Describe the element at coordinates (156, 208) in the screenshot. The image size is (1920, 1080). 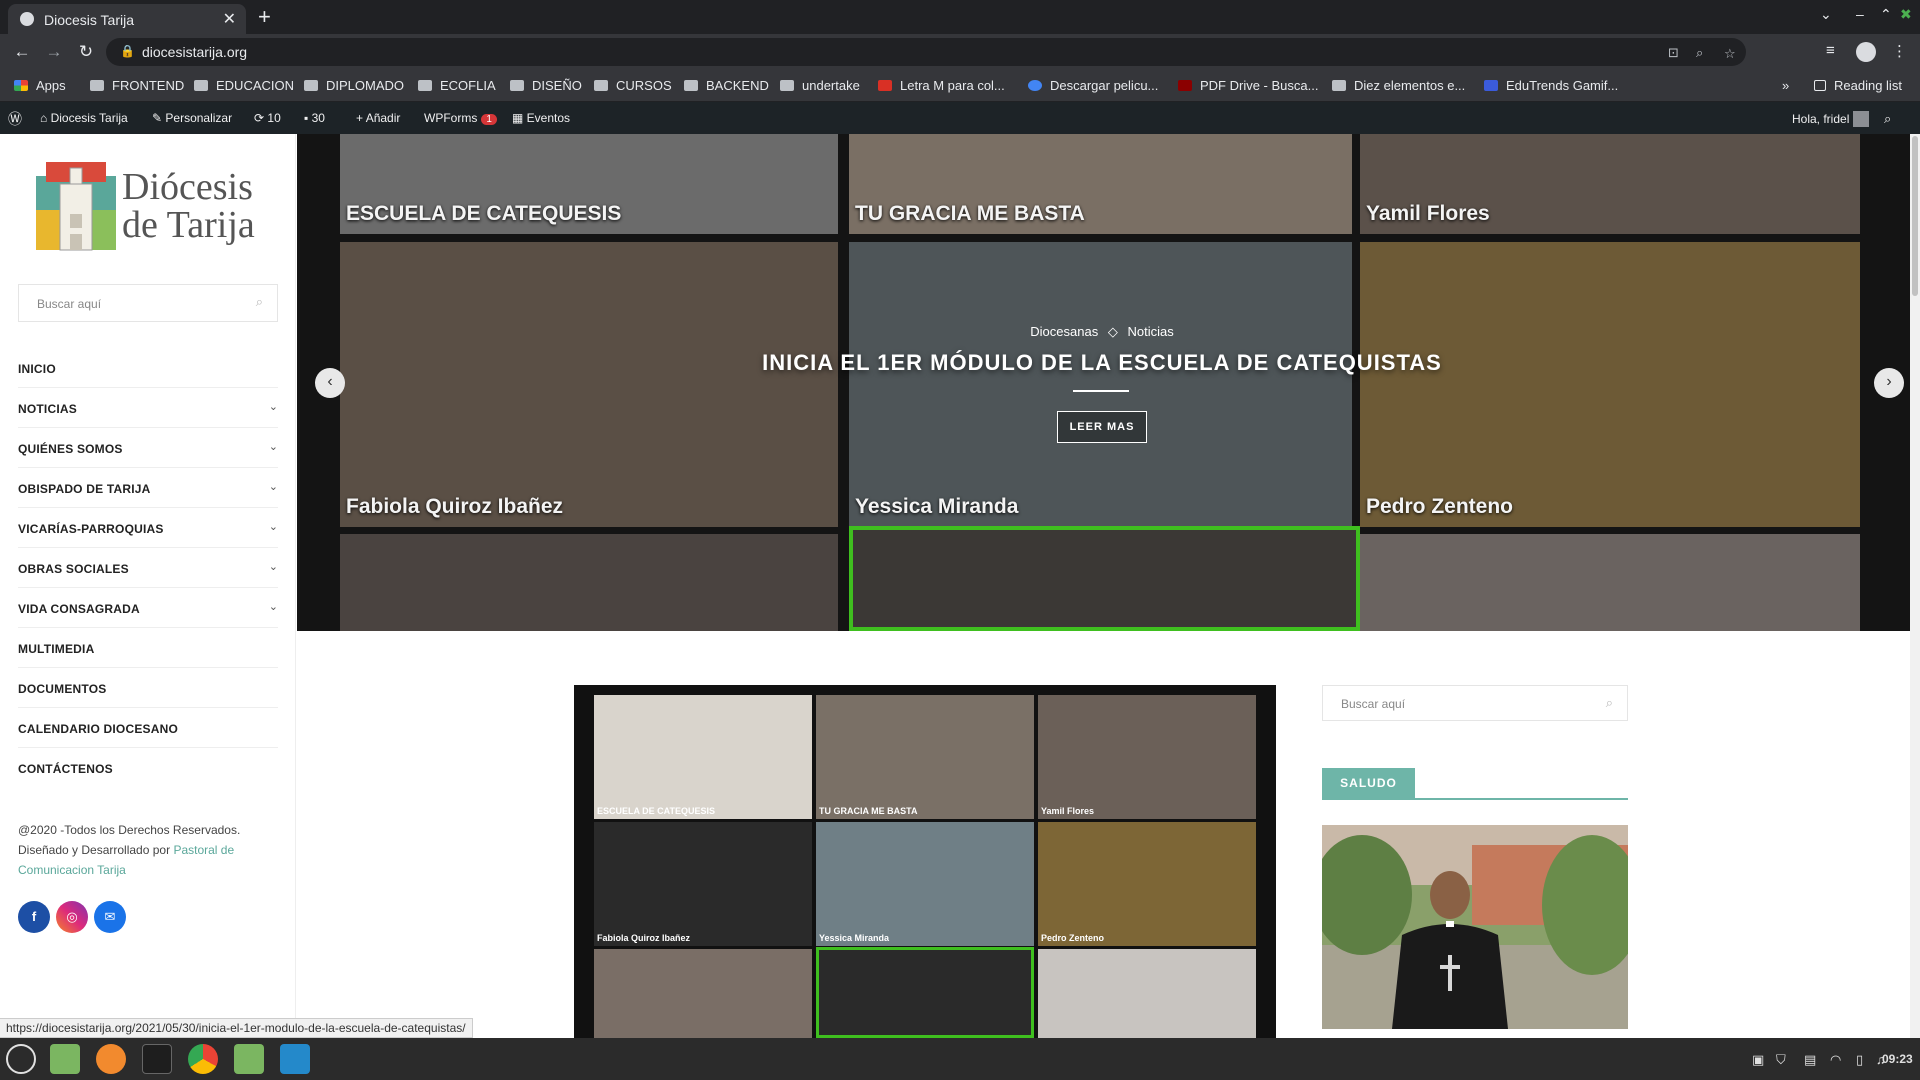
I see `site-logo: Diócesis de Tarija` at that location.